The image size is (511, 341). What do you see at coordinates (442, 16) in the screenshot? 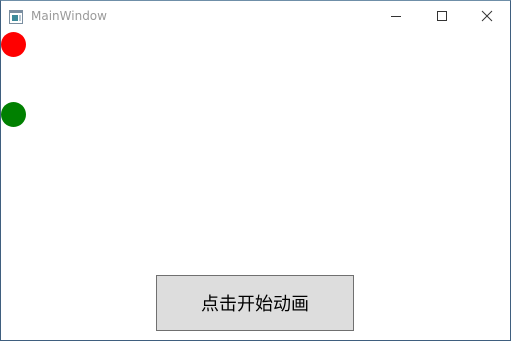
I see `maximize-button` at bounding box center [442, 16].